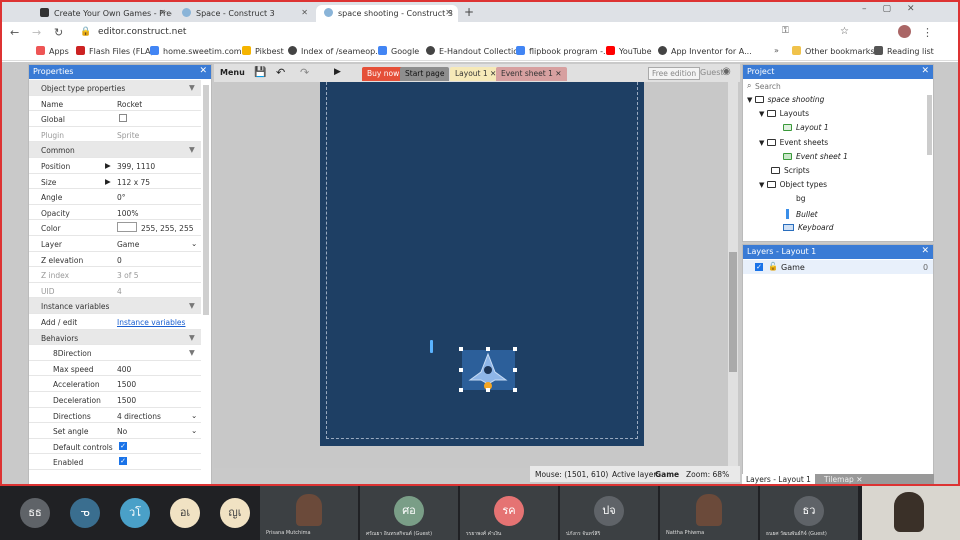 This screenshot has height=540, width=960. Describe the element at coordinates (115, 88) in the screenshot. I see `property-section: Object type properties ▼` at that location.